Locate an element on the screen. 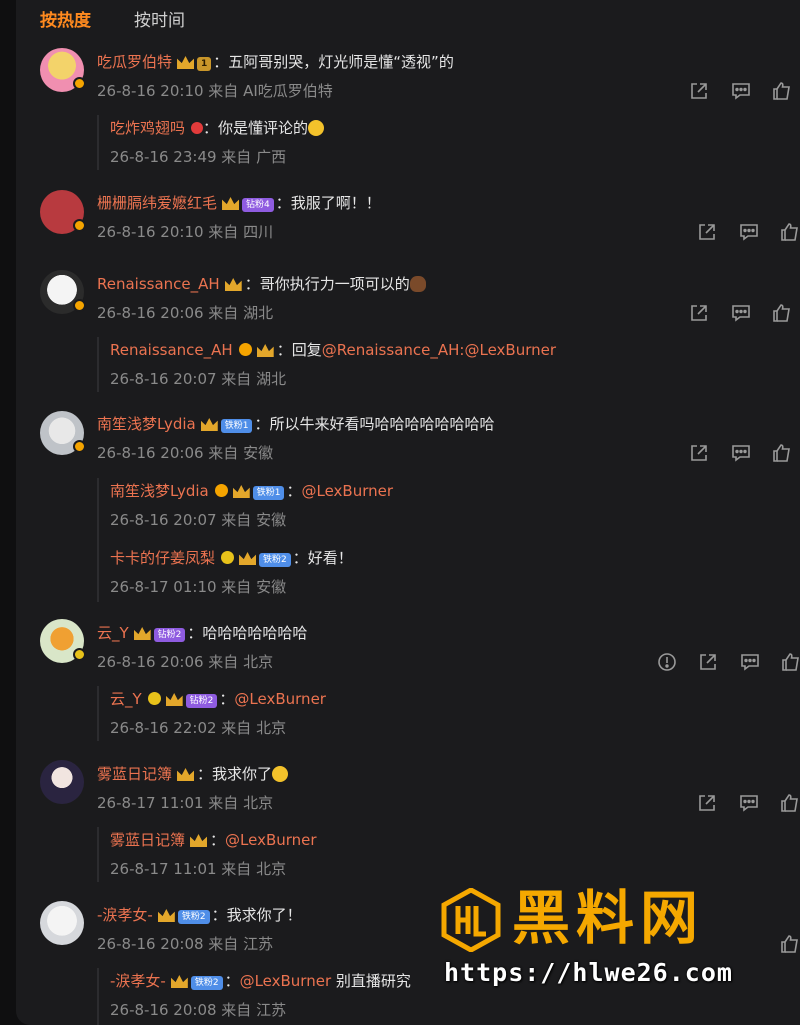 Image resolution: width=800 pixels, height=1025 pixels. reply-meta: 26-8-16 20:07 来自 安徽 is located at coordinates (198, 520).